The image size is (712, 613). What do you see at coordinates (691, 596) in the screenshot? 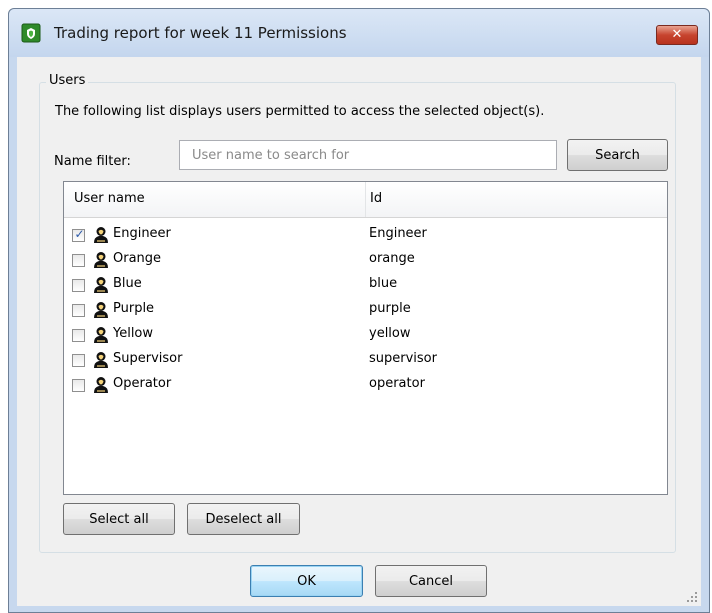
I see `resize-grip-icon` at bounding box center [691, 596].